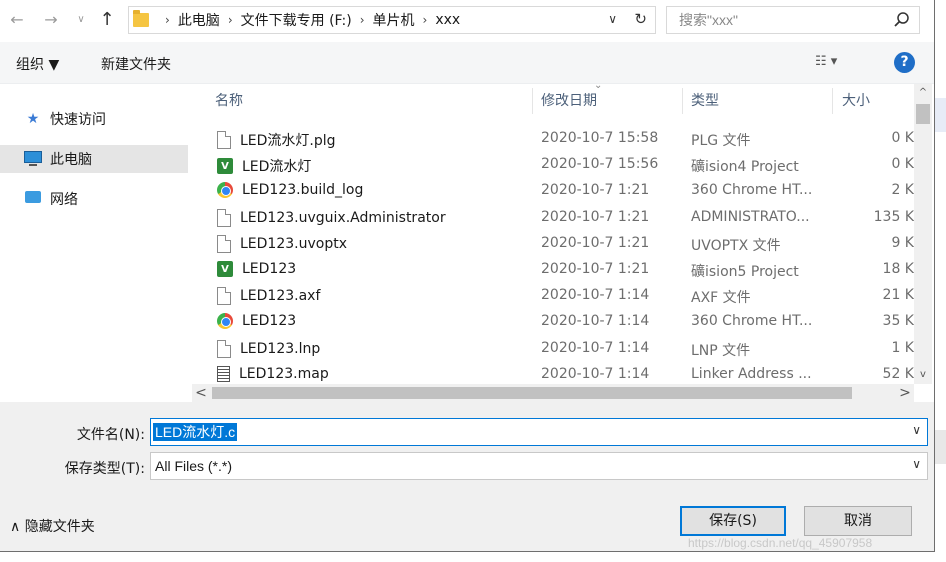 The height and width of the screenshot is (562, 946). I want to click on search-input, so click(772, 20).